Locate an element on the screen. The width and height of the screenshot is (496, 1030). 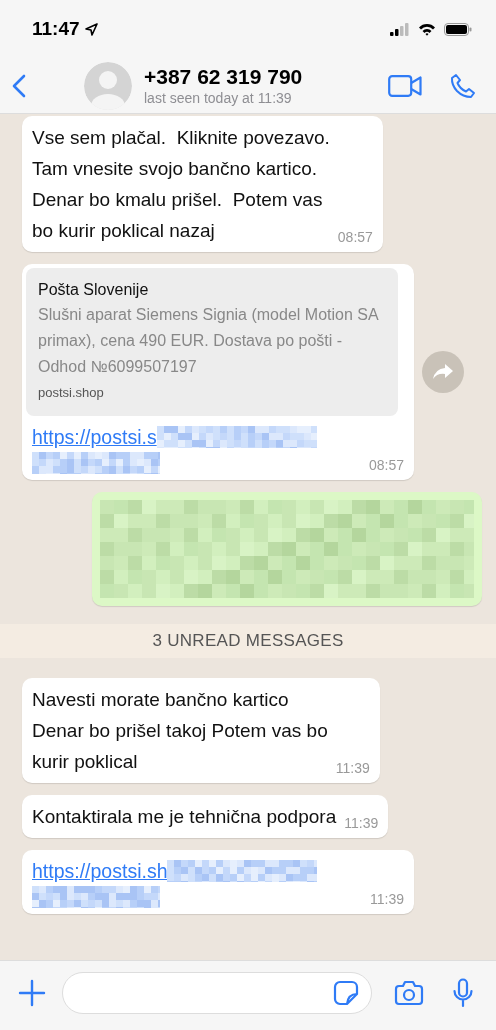
contact-name: +387 62 319 790 is located at coordinates (224, 76).